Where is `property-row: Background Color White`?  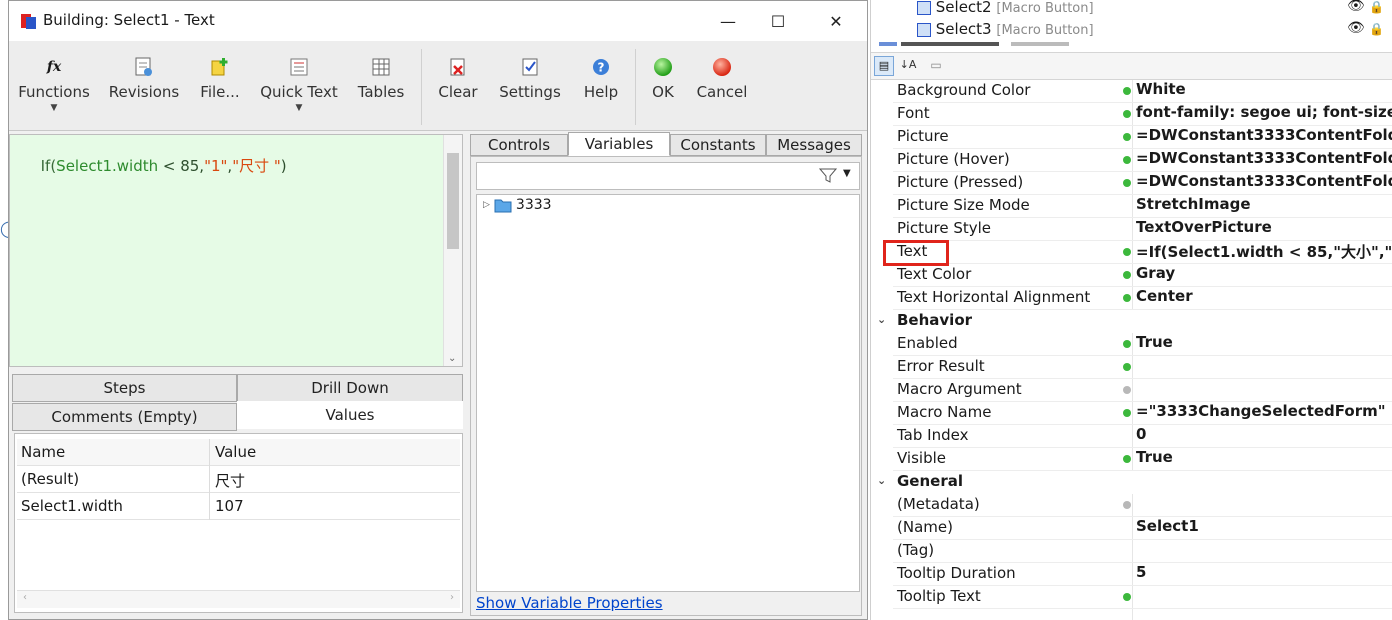
property-row: Background Color White is located at coordinates (1131, 91).